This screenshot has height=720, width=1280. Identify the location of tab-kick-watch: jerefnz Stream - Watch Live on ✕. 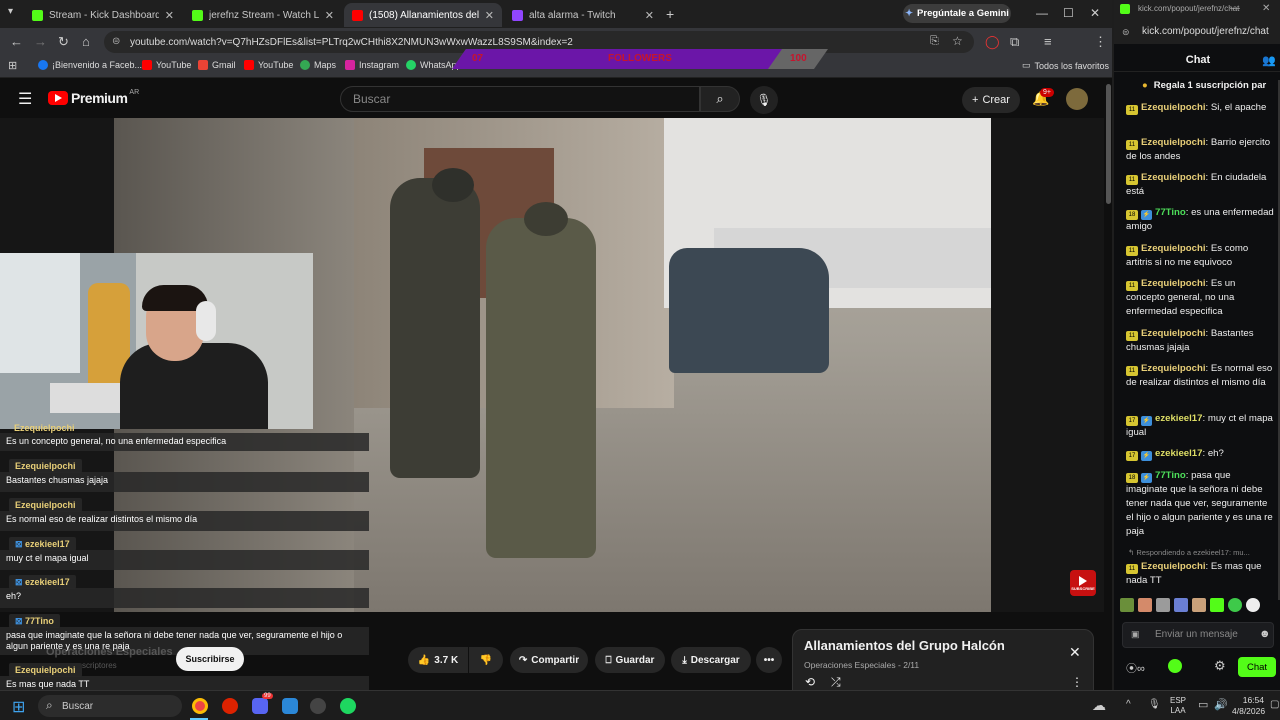
(263, 15).